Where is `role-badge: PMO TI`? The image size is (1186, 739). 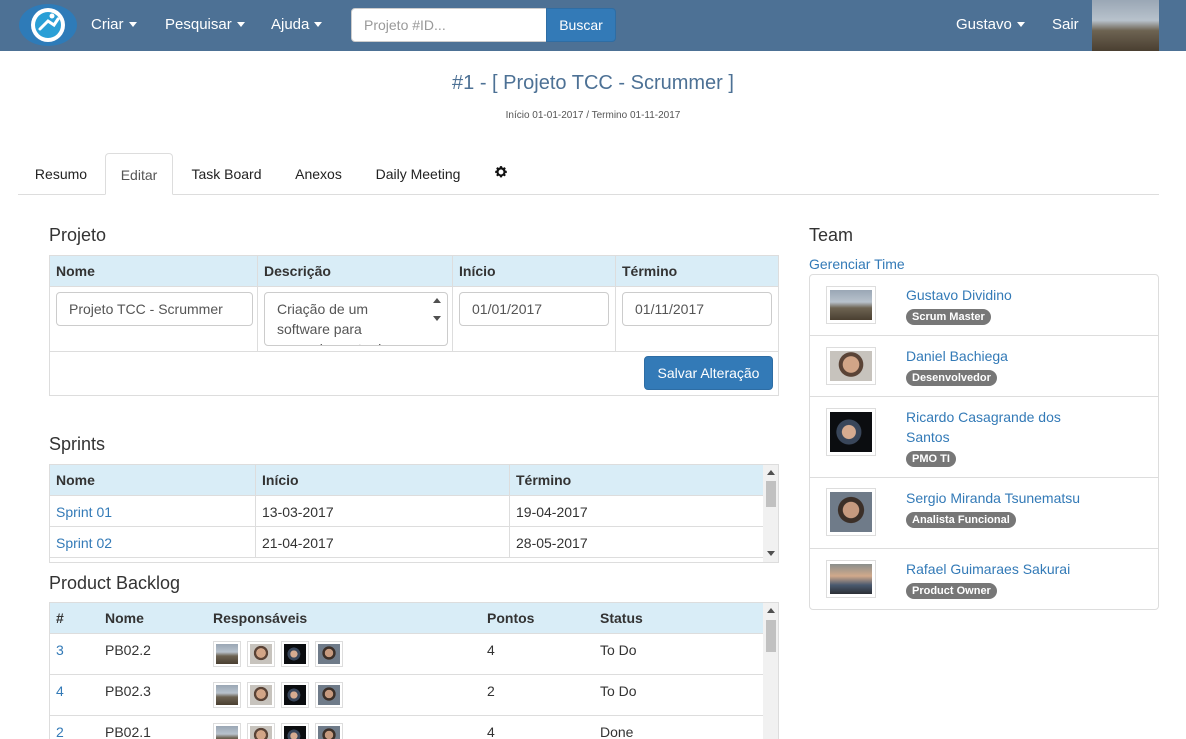
role-badge: PMO TI is located at coordinates (931, 459).